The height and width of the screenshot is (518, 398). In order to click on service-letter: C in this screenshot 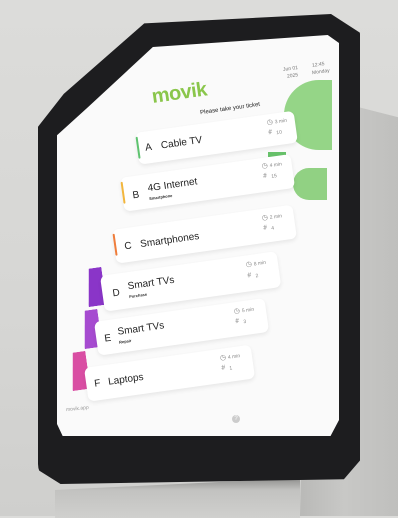, I will do `click(128, 246)`.